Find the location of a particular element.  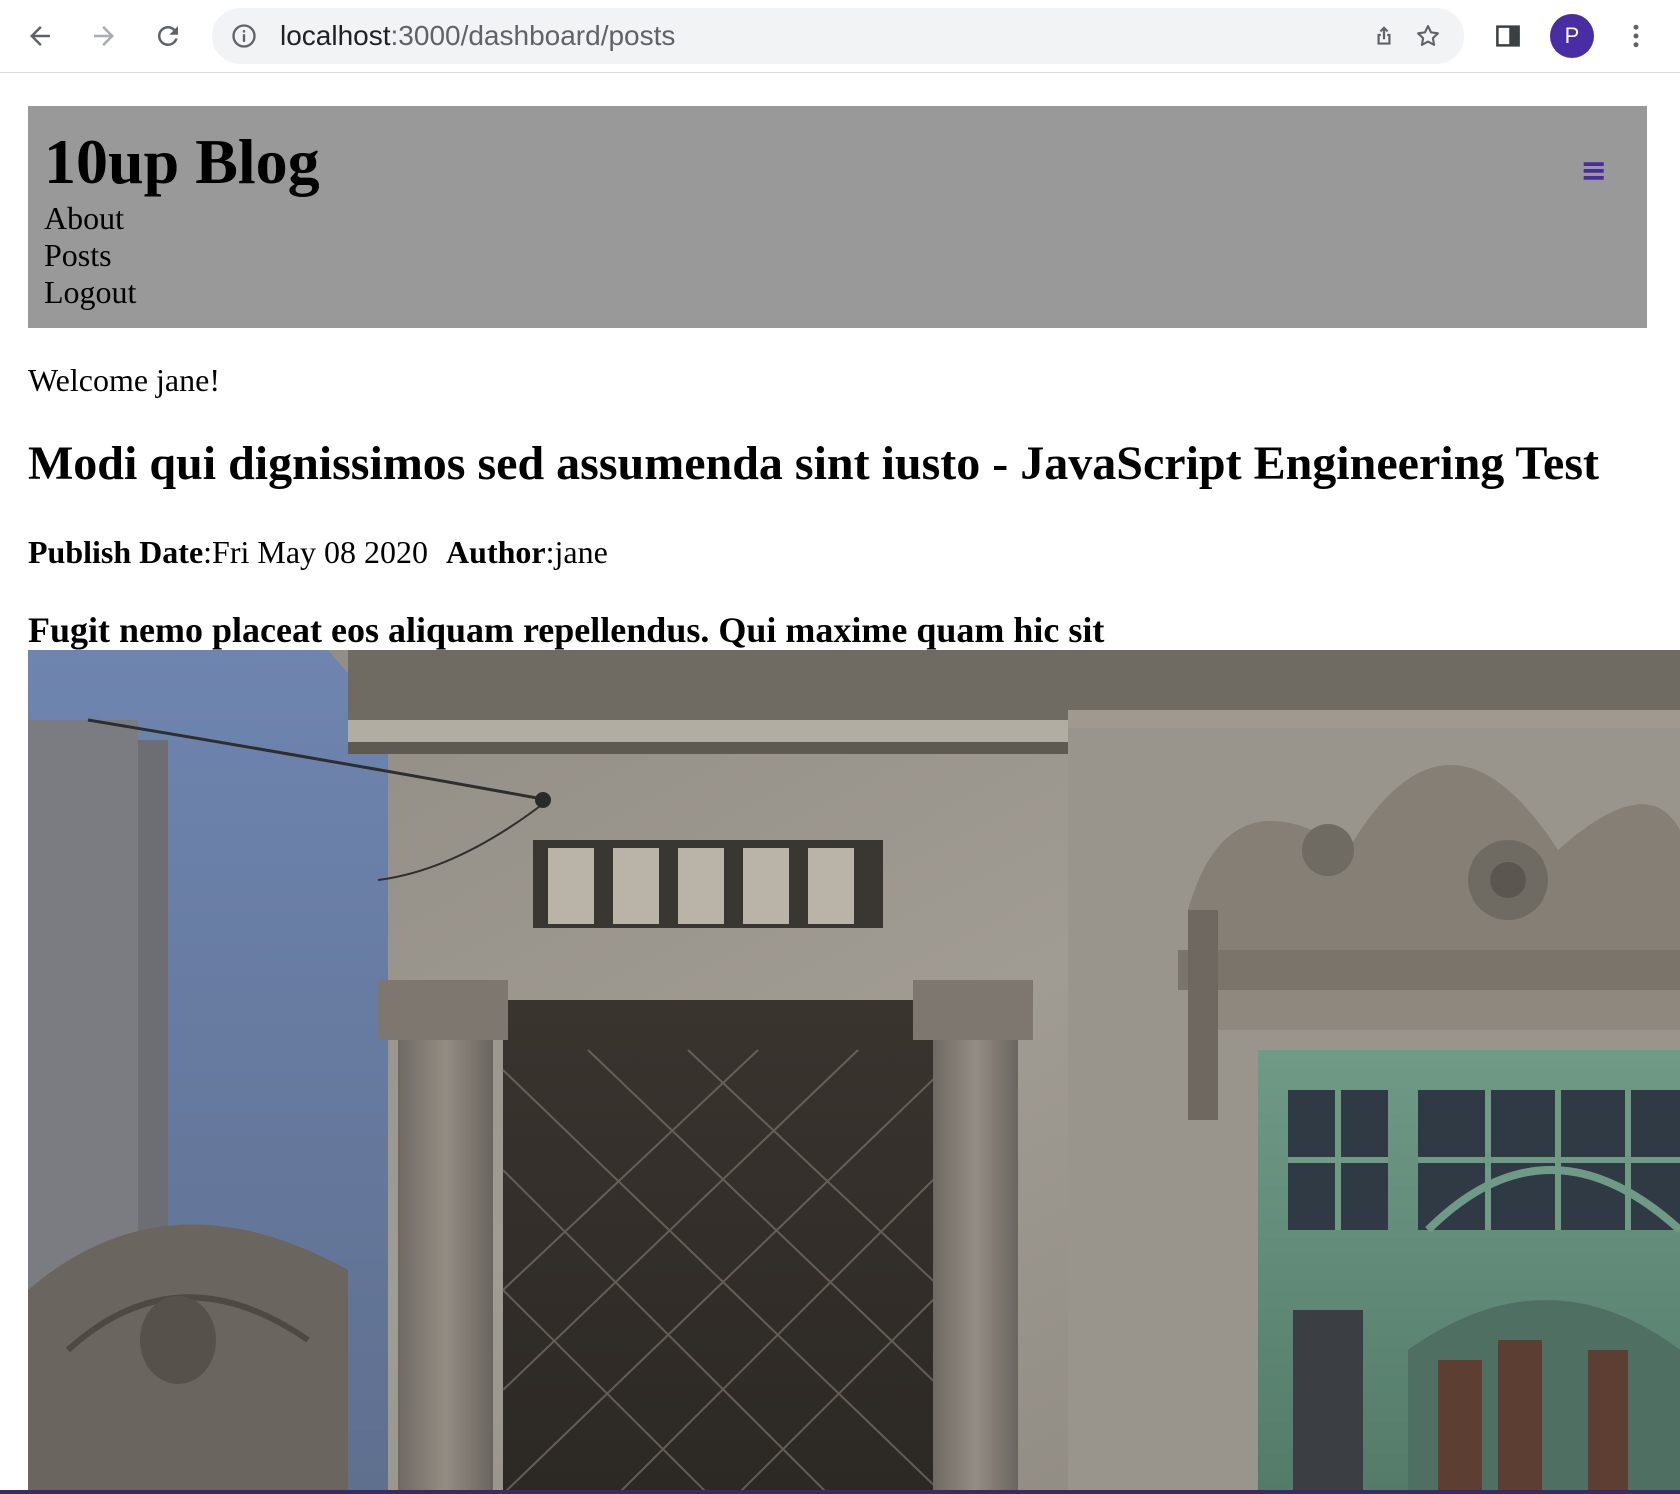

arrow-right-icon is located at coordinates (104, 36).